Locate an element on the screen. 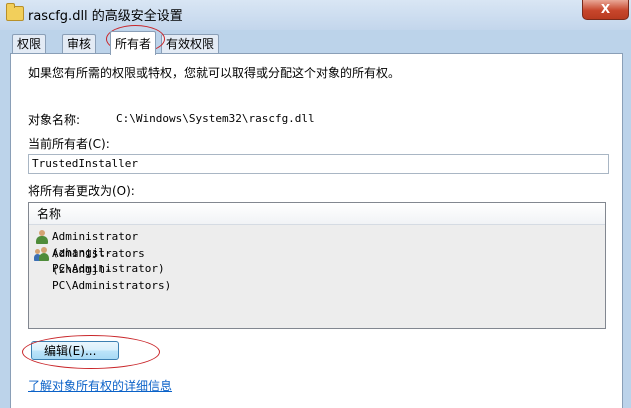 This screenshot has width=631, height=408. tab-owner: 所有者 is located at coordinates (133, 43).